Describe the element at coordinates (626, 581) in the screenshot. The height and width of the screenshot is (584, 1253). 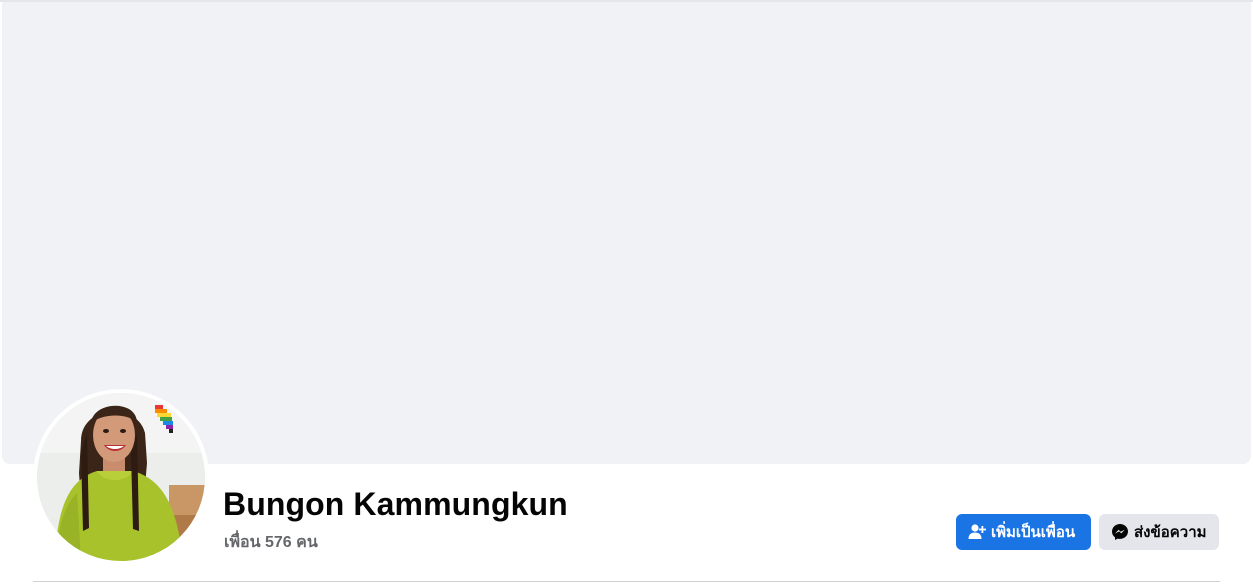
I see `section-divider` at that location.